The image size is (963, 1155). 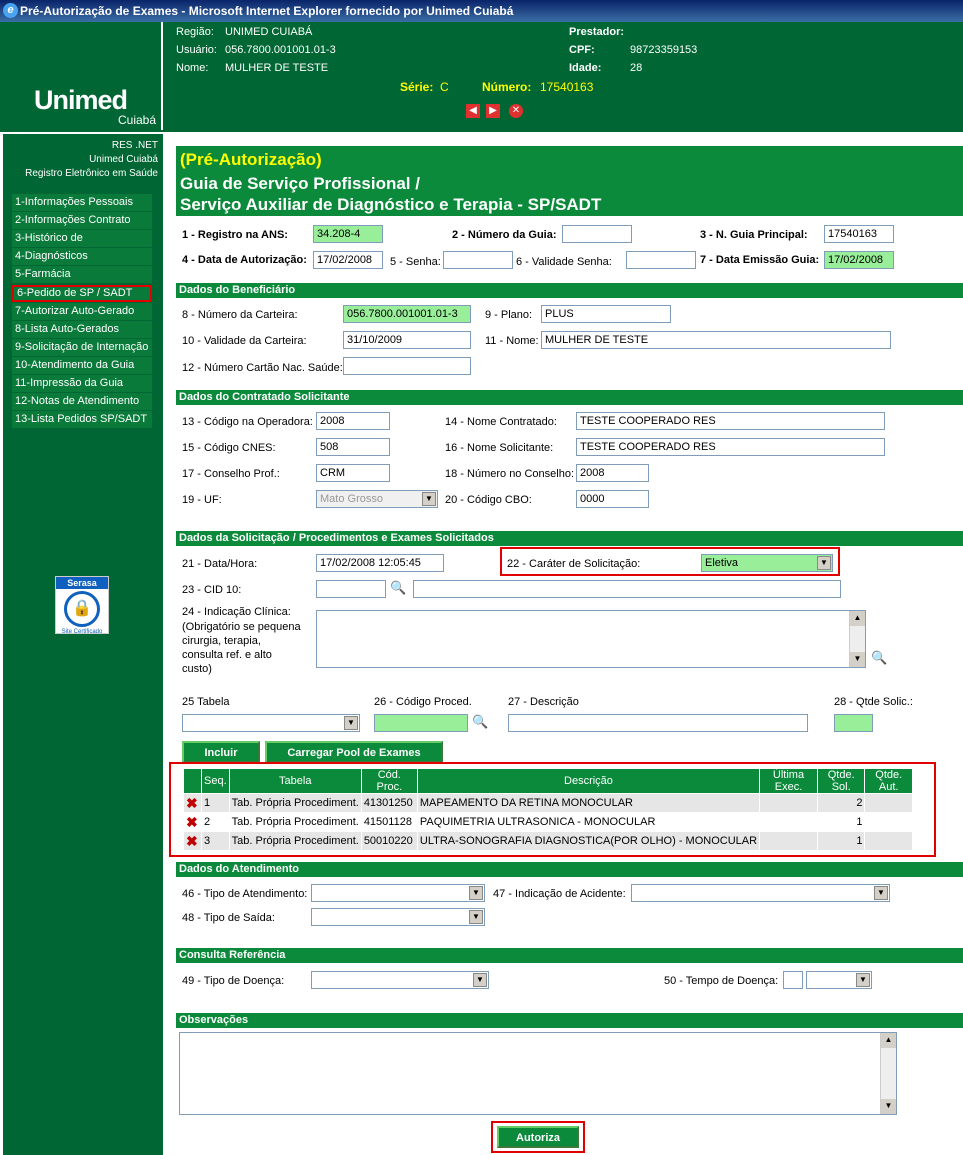 I want to click on validade-carteira-field: 31/10/2009, so click(x=407, y=340).